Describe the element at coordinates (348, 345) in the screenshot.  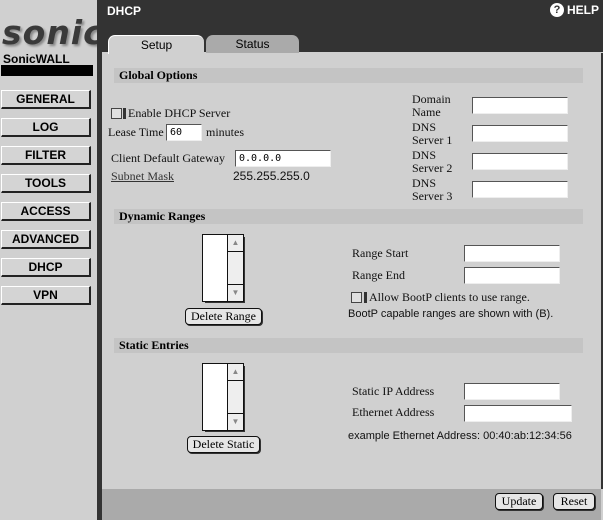
I see `section-static-entries: Static Entries` at that location.